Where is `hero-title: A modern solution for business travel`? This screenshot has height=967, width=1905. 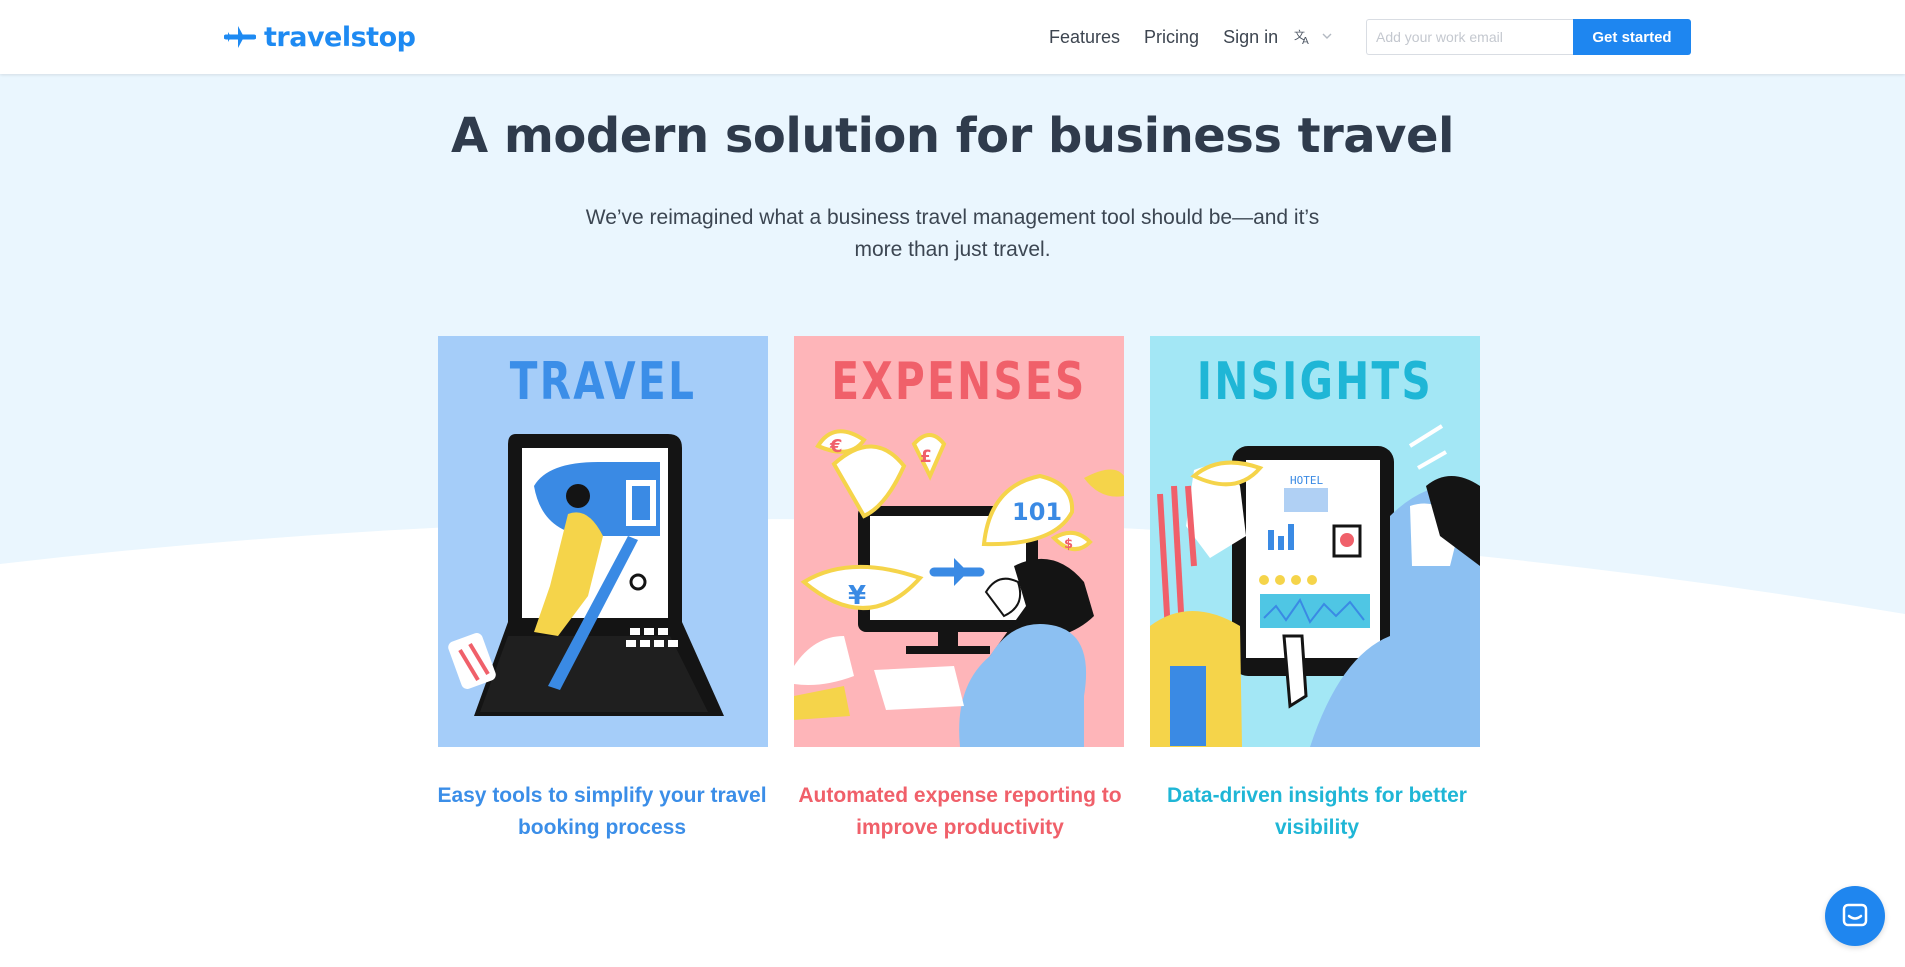
hero-title: A modern solution for business travel is located at coordinates (952, 136).